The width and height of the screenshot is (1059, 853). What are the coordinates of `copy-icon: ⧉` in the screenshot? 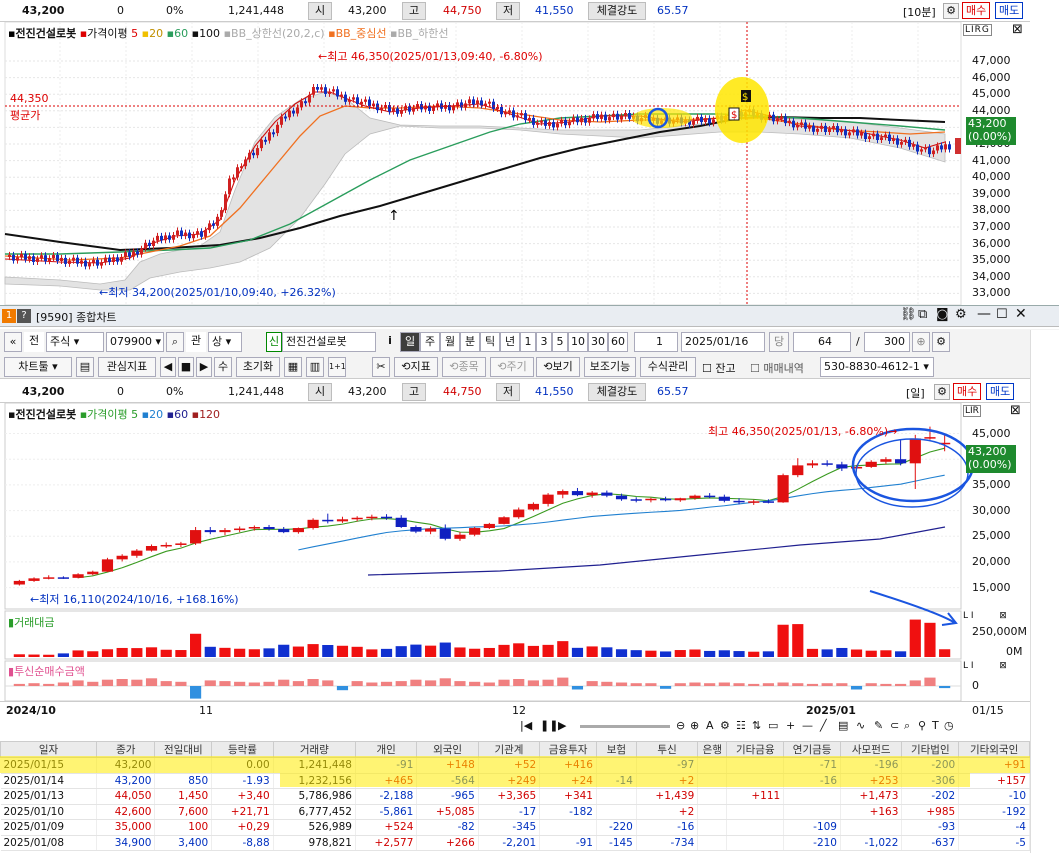 It's located at (922, 314).